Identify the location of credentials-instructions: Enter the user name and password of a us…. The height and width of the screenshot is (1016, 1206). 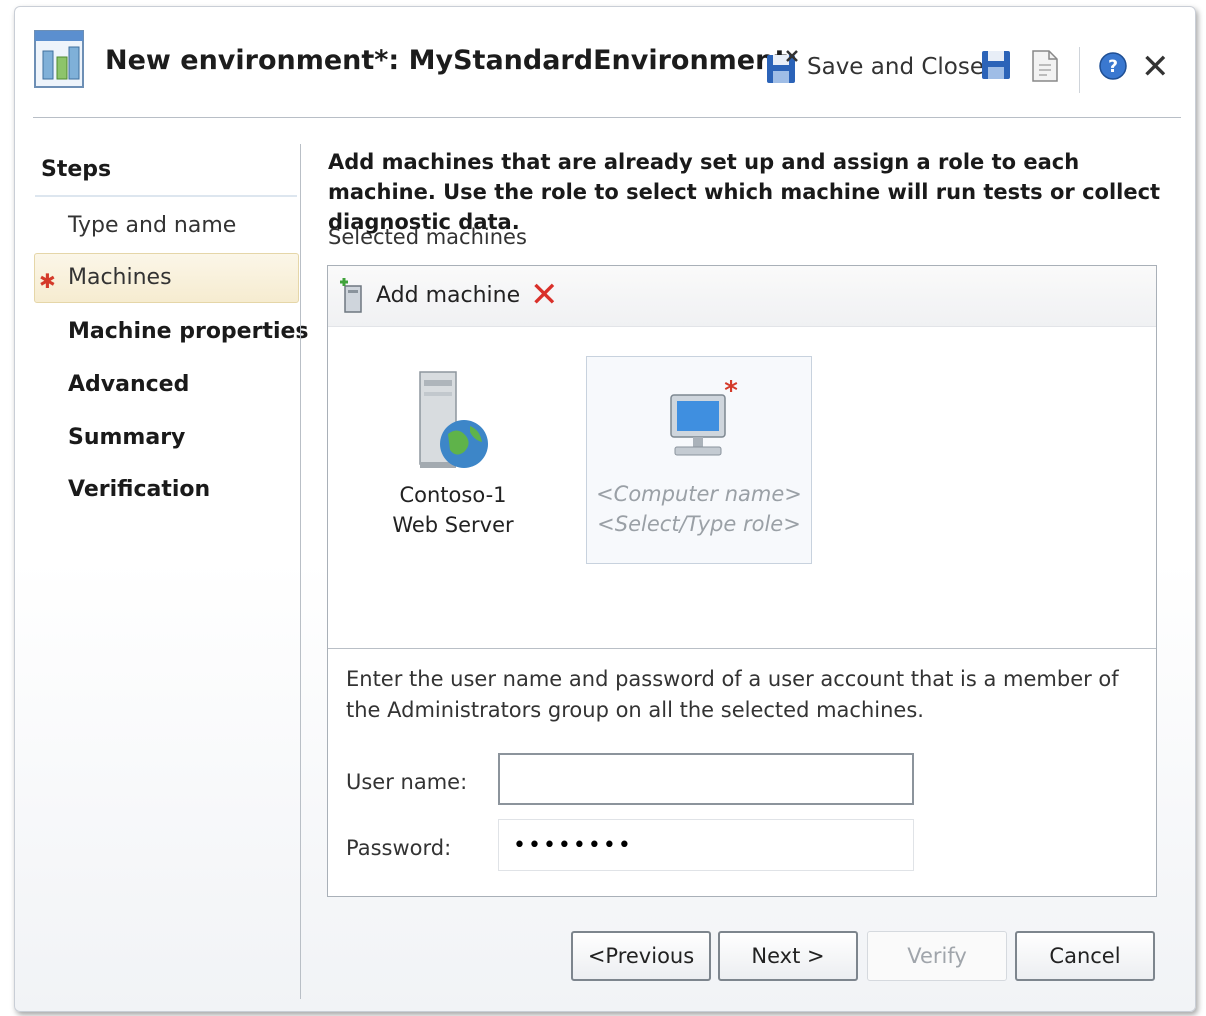
(732, 694).